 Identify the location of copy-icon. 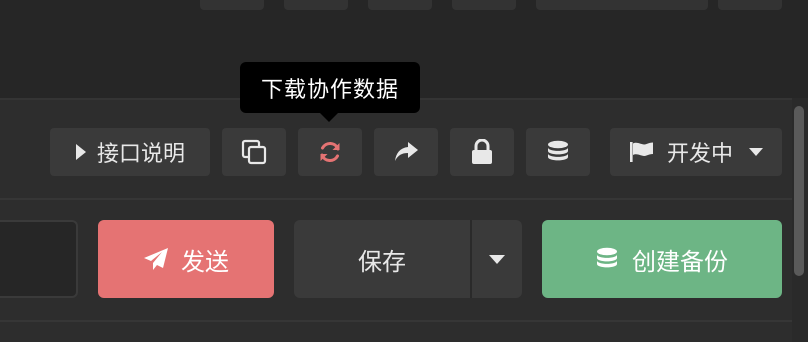
(254, 152).